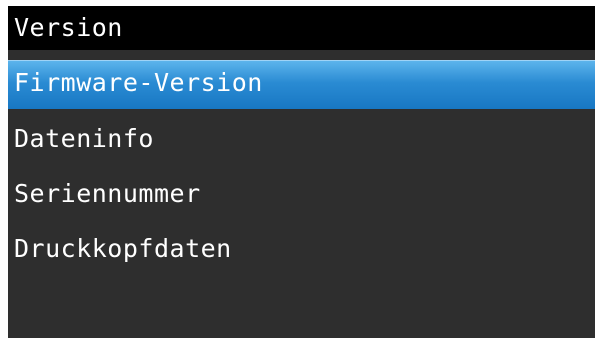 This screenshot has width=603, height=338. What do you see at coordinates (84, 138) in the screenshot?
I see `menu-item-label: Dateninfo` at bounding box center [84, 138].